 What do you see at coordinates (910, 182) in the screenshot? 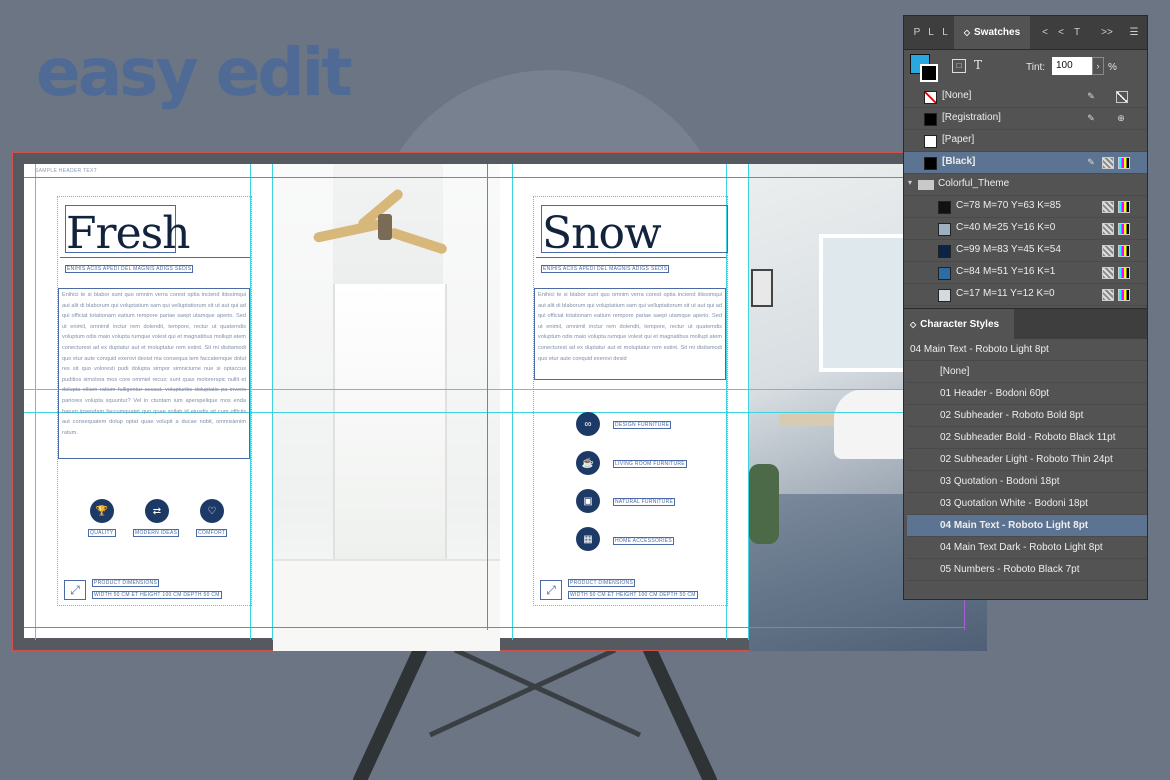
I see `disclosure-triangle-icon: ▾` at bounding box center [910, 182].